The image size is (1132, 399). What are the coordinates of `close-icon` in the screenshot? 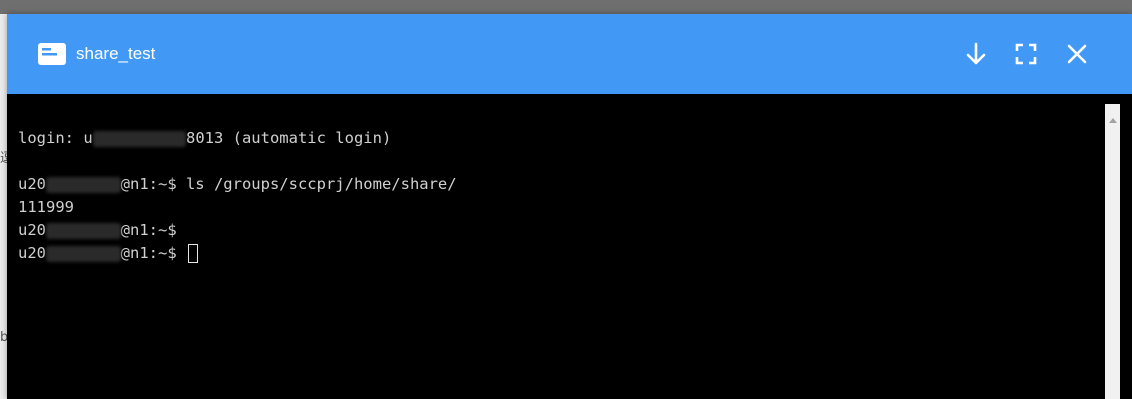 It's located at (1077, 54).